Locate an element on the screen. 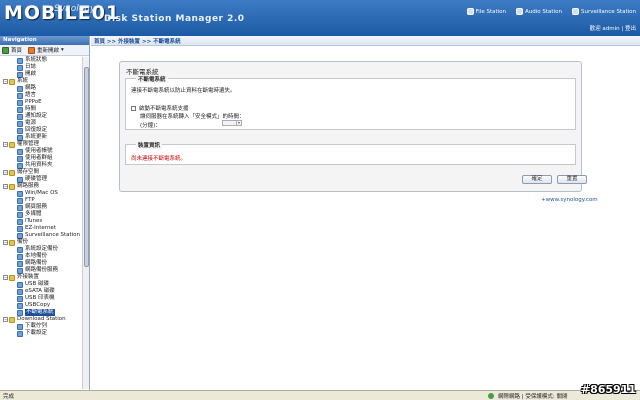 The height and width of the screenshot is (400, 640). reopen-button: 重新開啟 ▾ is located at coordinates (46, 50).